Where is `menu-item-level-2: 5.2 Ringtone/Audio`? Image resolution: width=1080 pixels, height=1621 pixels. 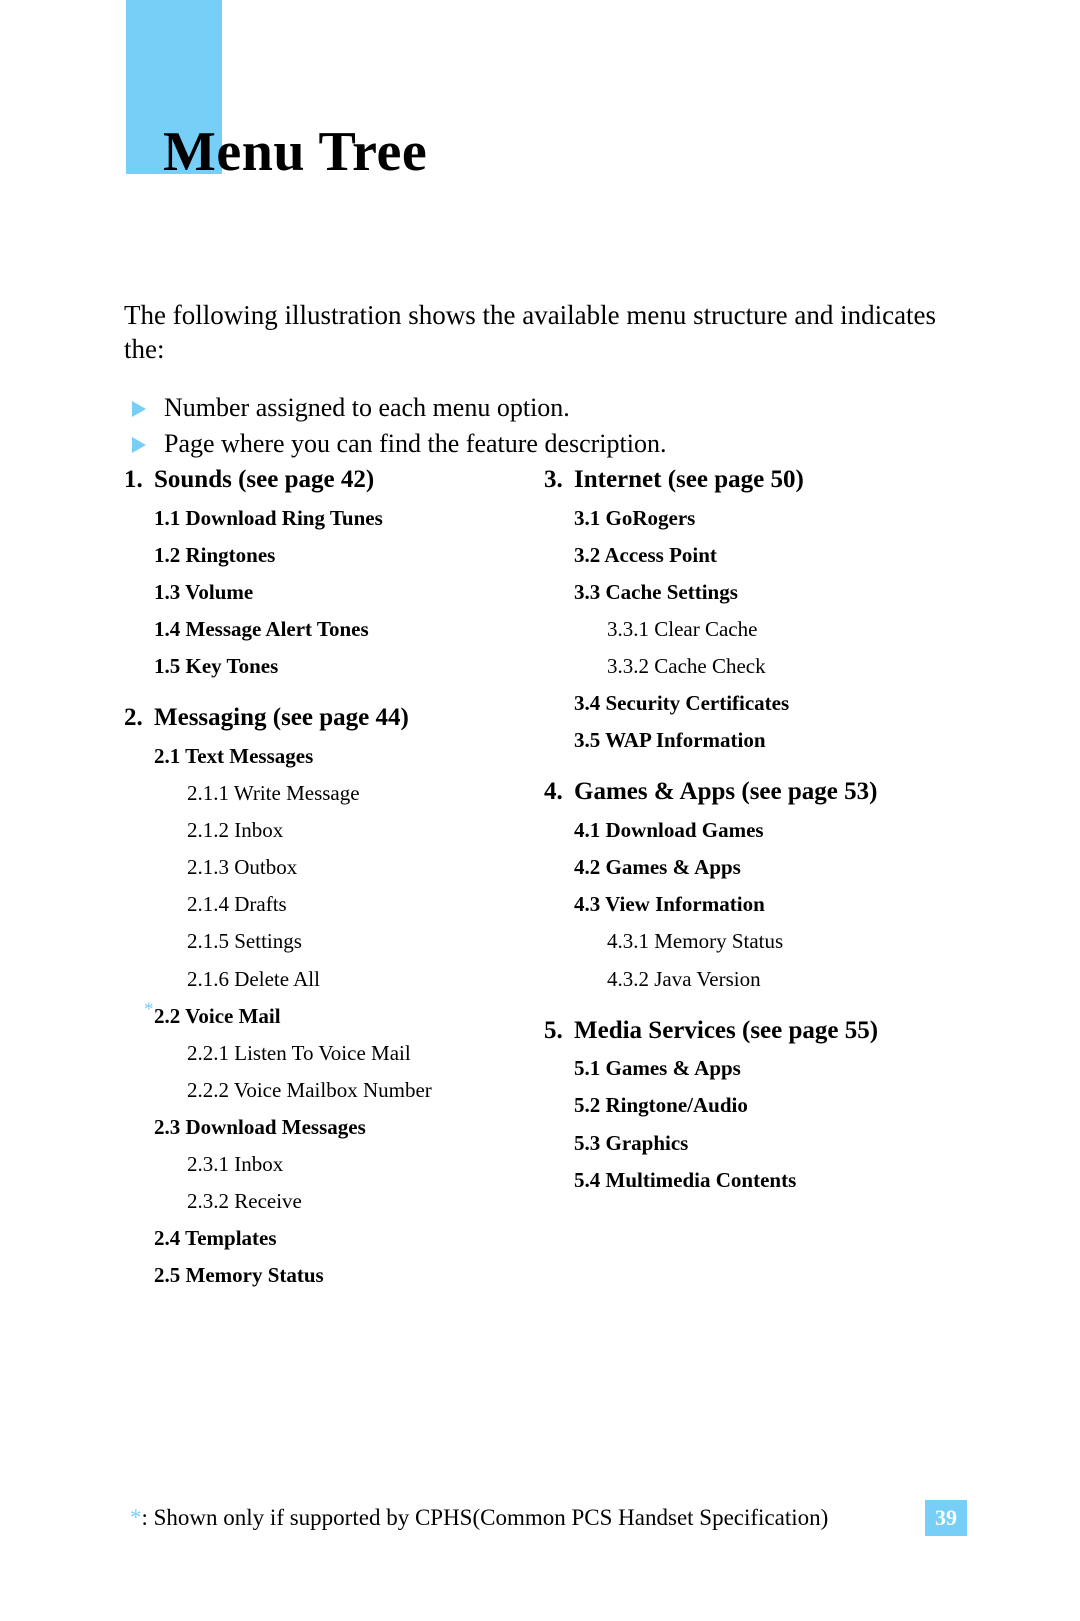
menu-item-level-2: 5.2 Ringtone/Audio is located at coordinates (754, 1105).